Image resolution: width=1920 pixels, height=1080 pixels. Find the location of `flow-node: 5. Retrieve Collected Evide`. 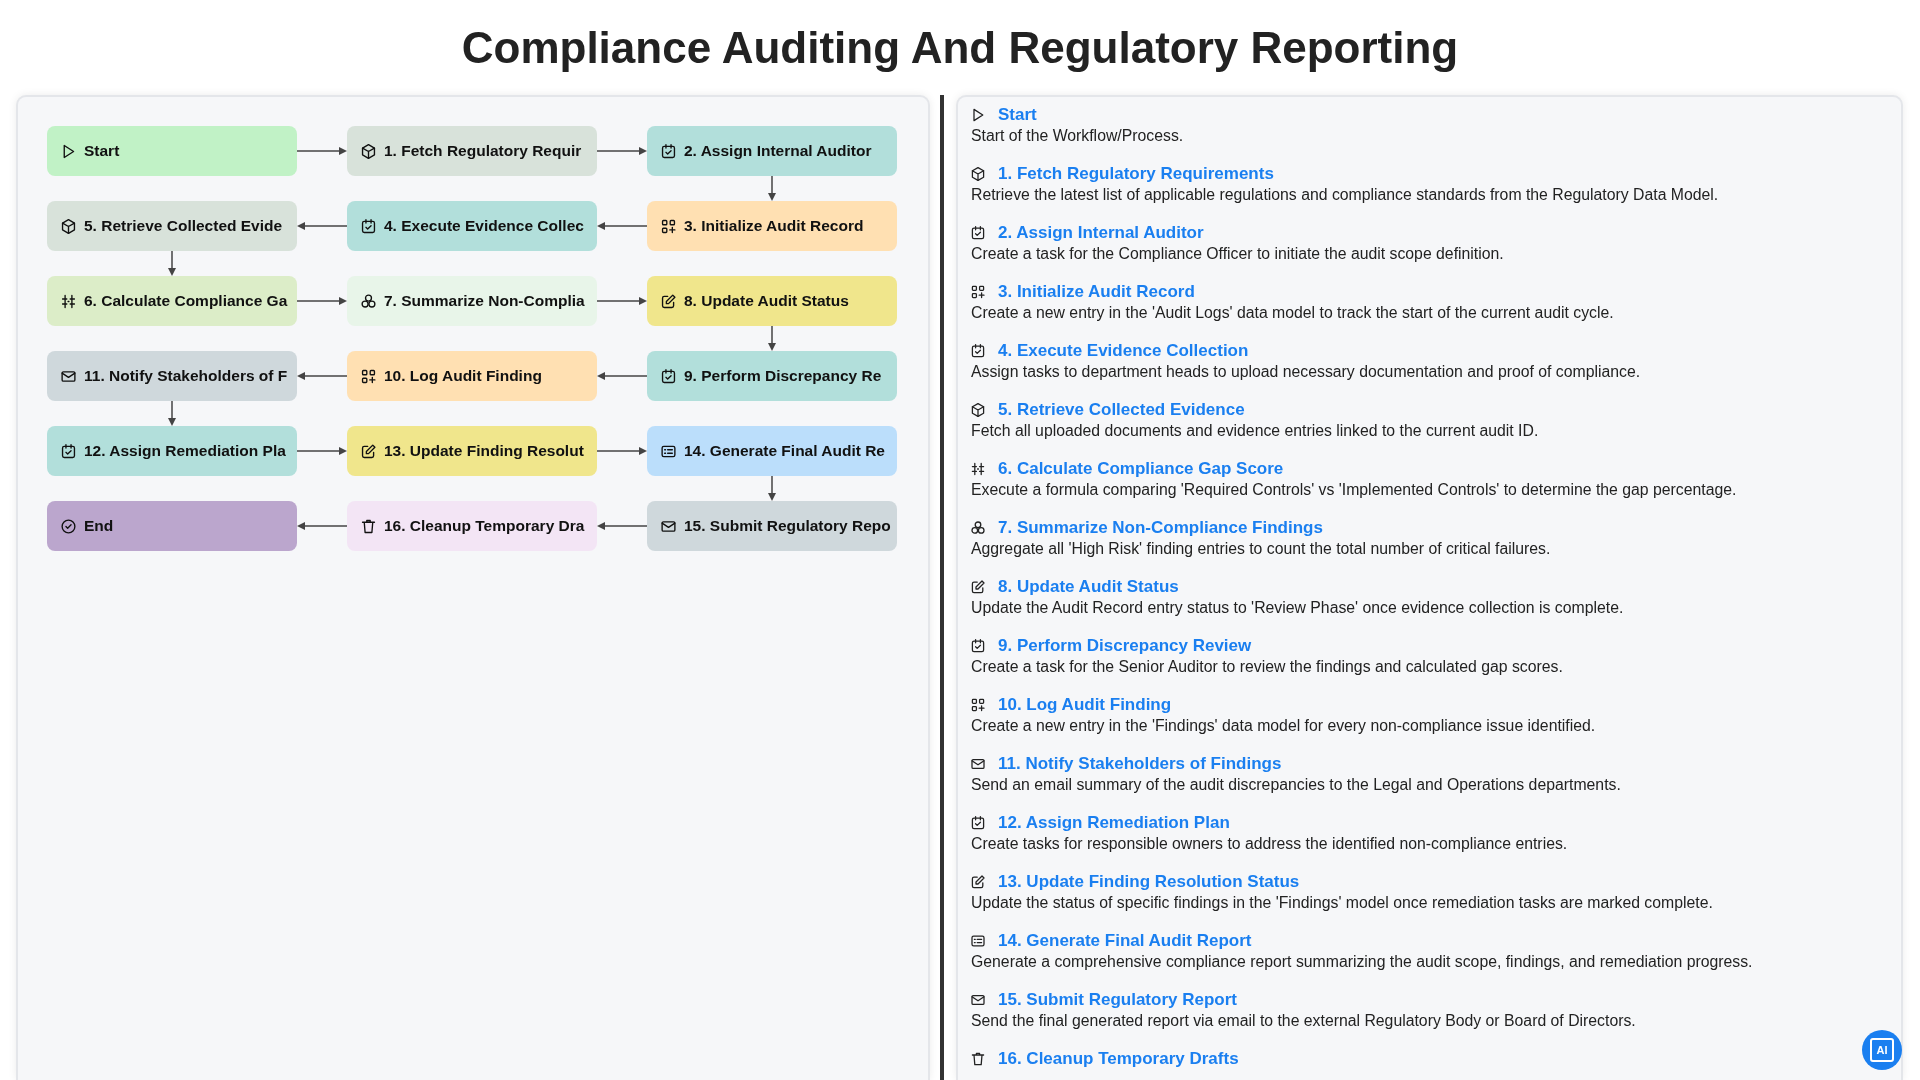

flow-node: 5. Retrieve Collected Evide is located at coordinates (172, 226).